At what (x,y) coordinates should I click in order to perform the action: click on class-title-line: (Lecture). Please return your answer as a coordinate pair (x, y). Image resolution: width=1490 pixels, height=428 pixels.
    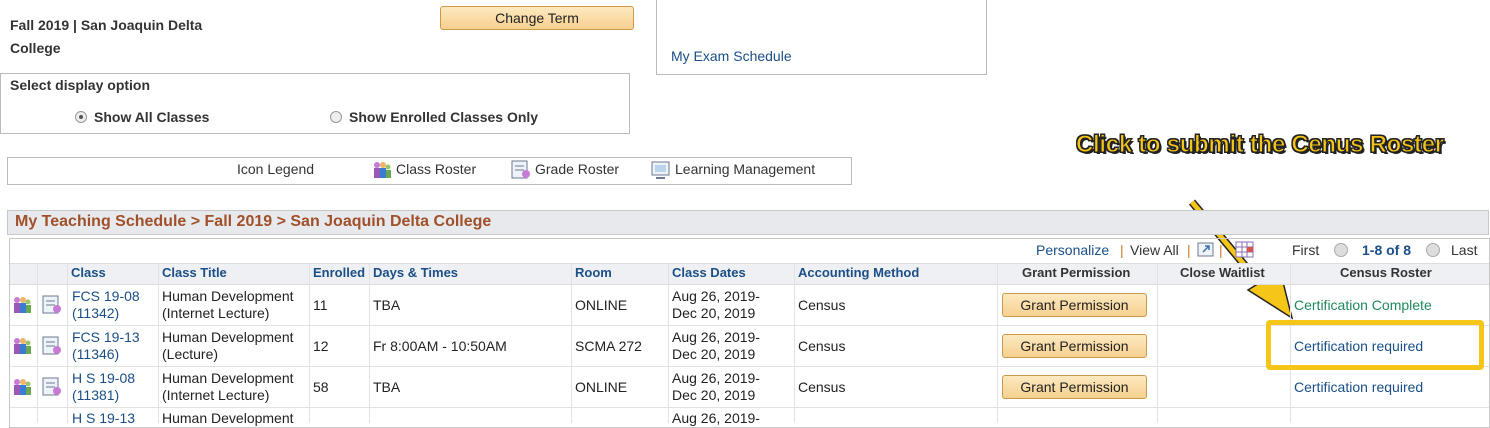
    Looking at the image, I should click on (190, 354).